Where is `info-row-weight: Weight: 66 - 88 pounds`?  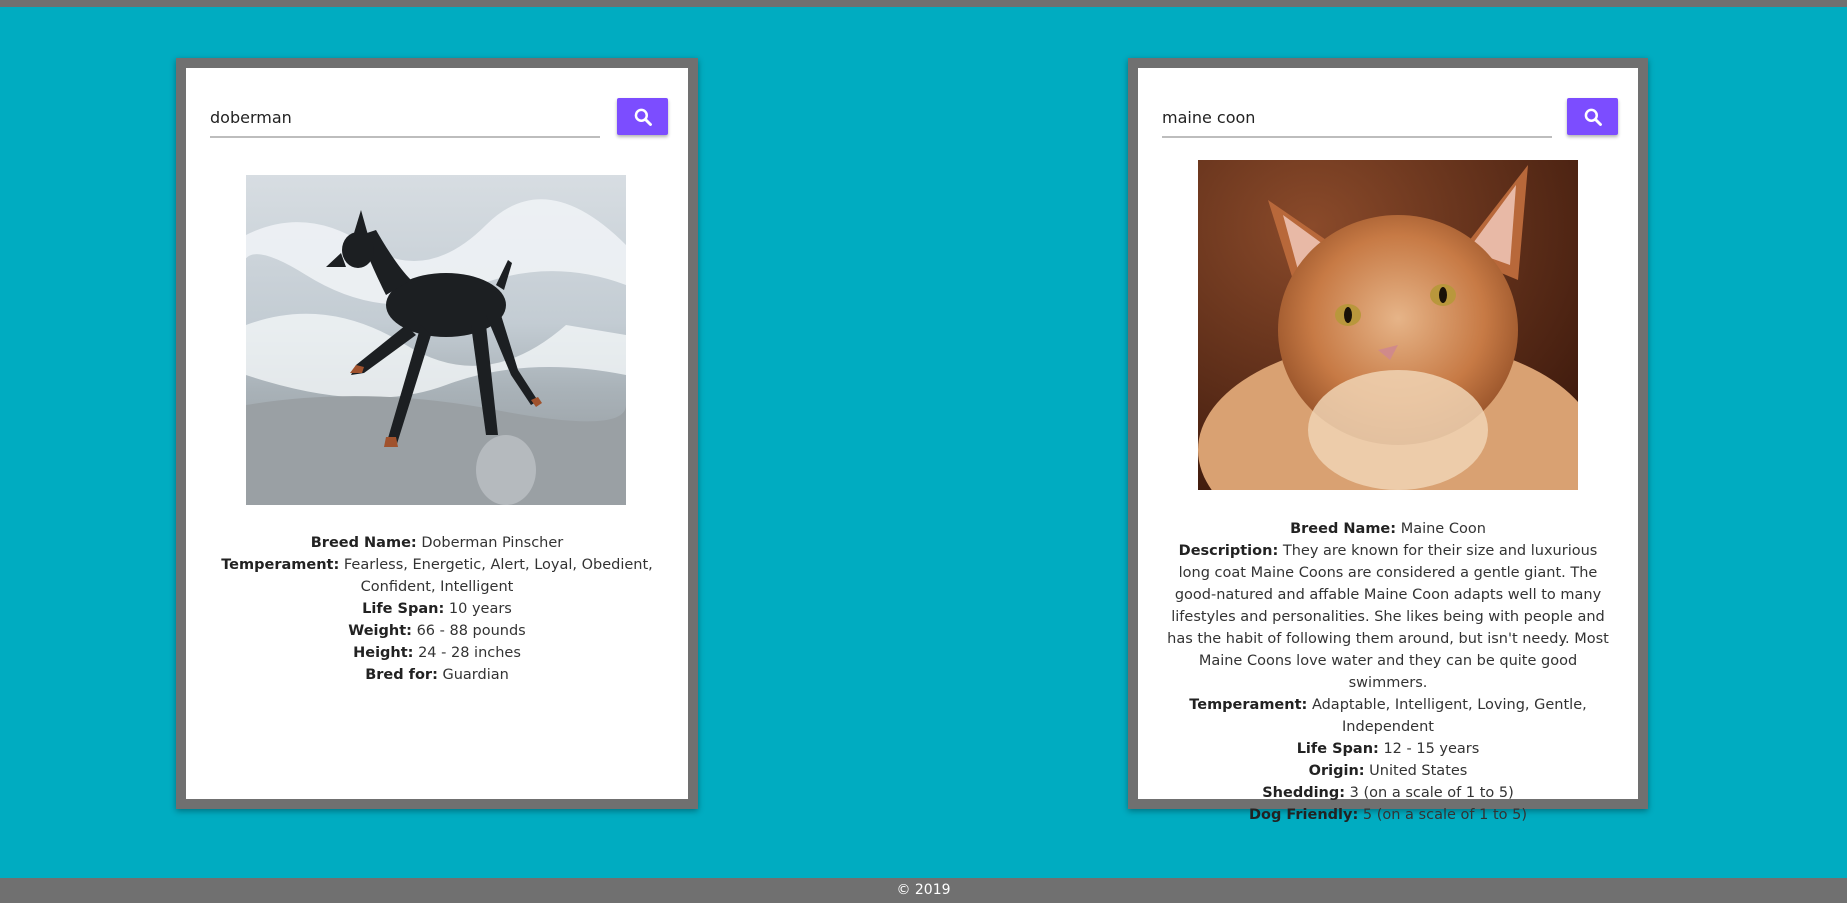 info-row-weight: Weight: 66 - 88 pounds is located at coordinates (437, 631).